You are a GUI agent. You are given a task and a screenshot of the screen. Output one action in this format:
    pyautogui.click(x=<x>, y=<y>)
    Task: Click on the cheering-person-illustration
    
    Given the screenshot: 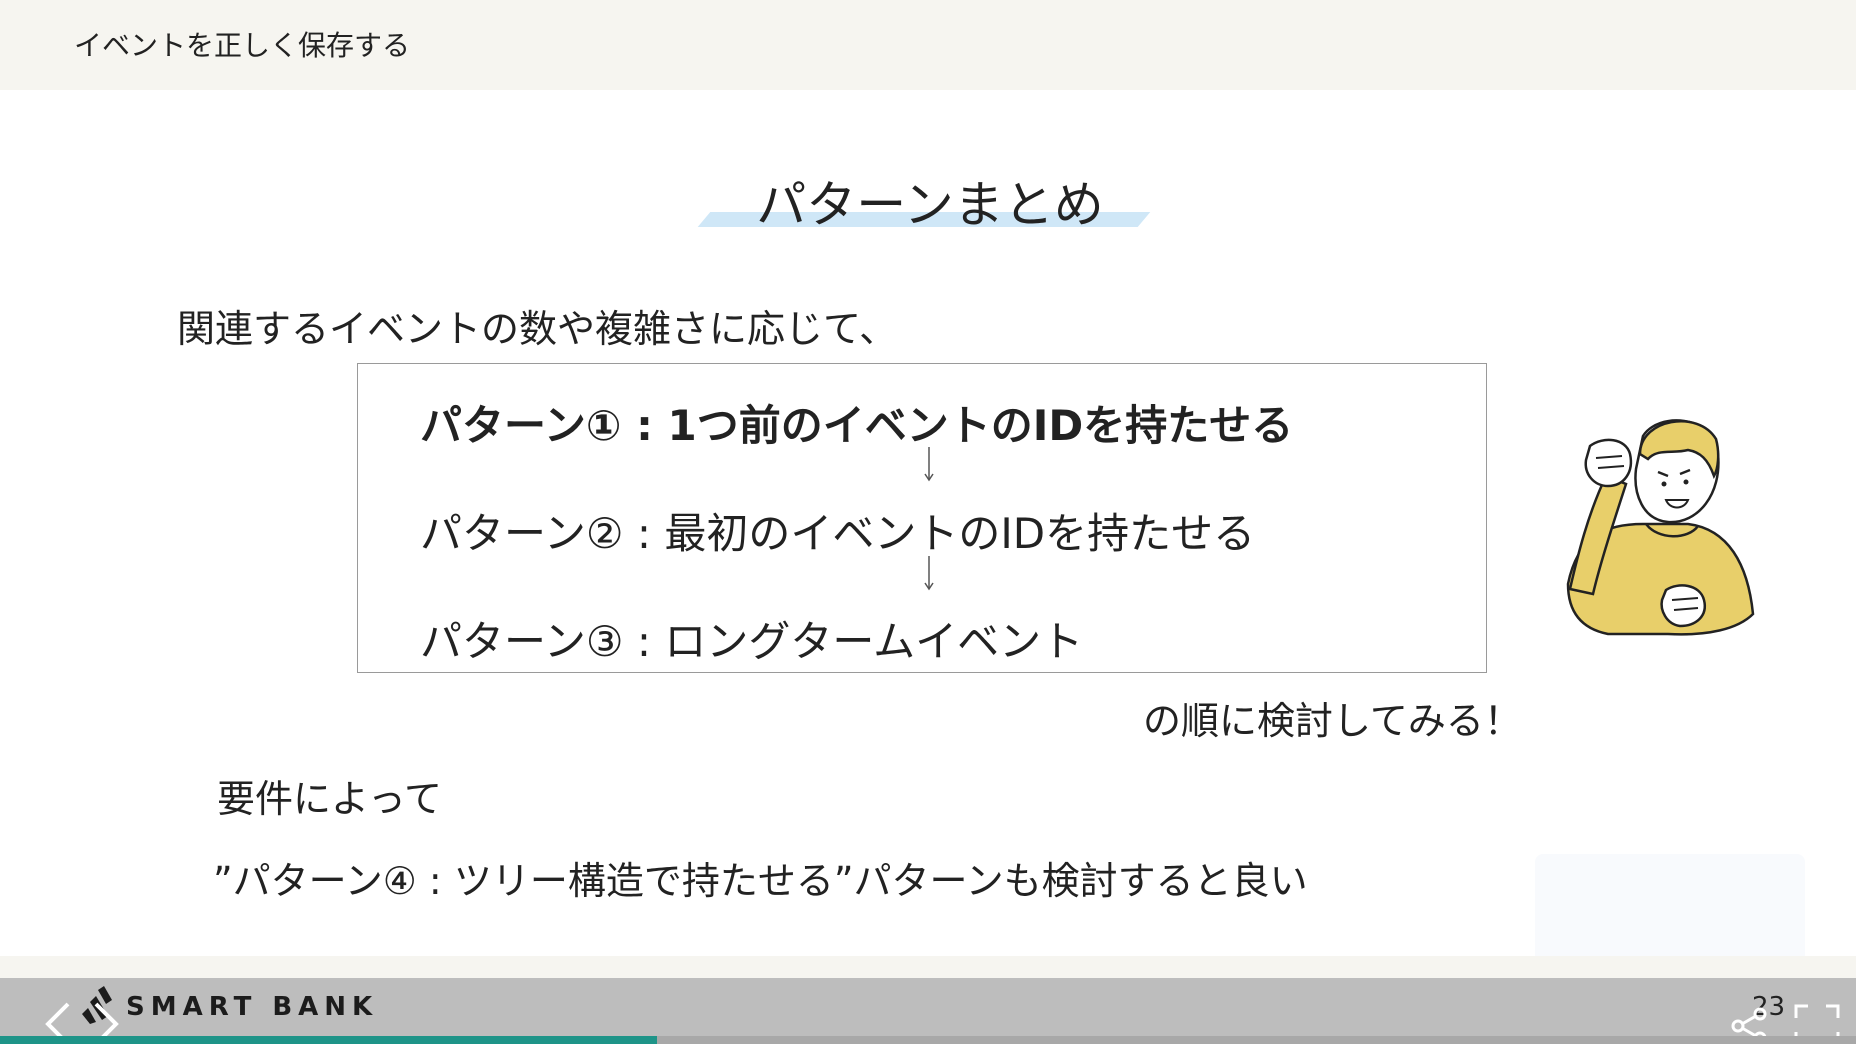 What is the action you would take?
    pyautogui.click(x=1660, y=527)
    